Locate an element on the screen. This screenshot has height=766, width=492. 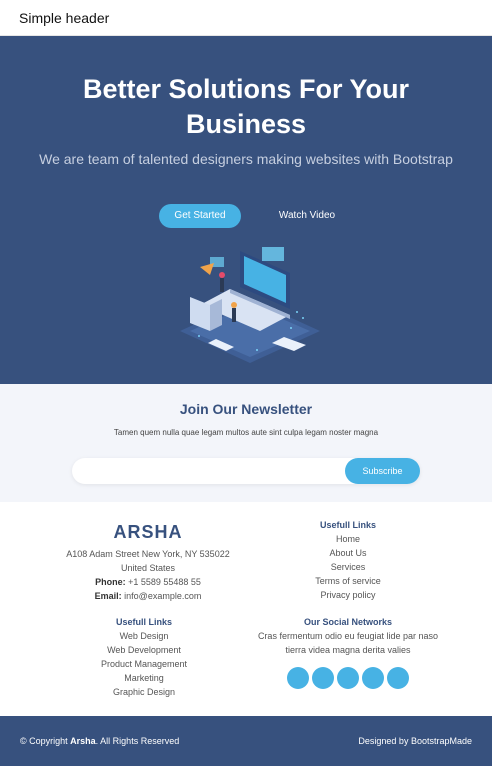
email-line: Email: info@example.com is located at coordinates (148, 596).